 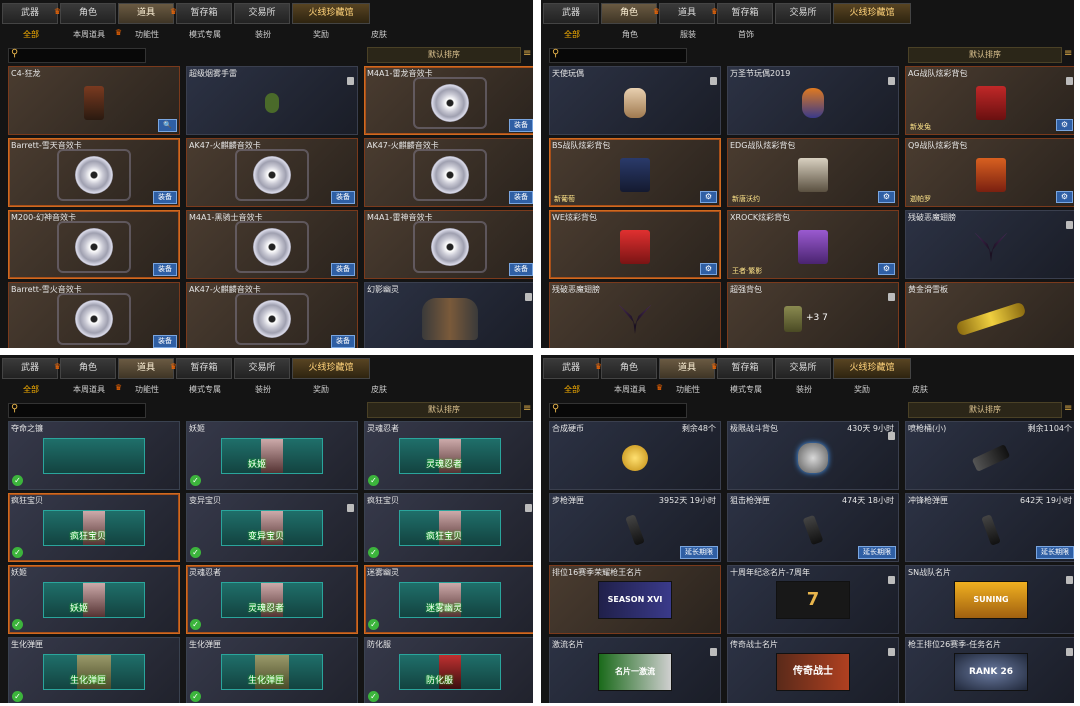 I want to click on item-card: 超级烟雾手雷, so click(x=272, y=100).